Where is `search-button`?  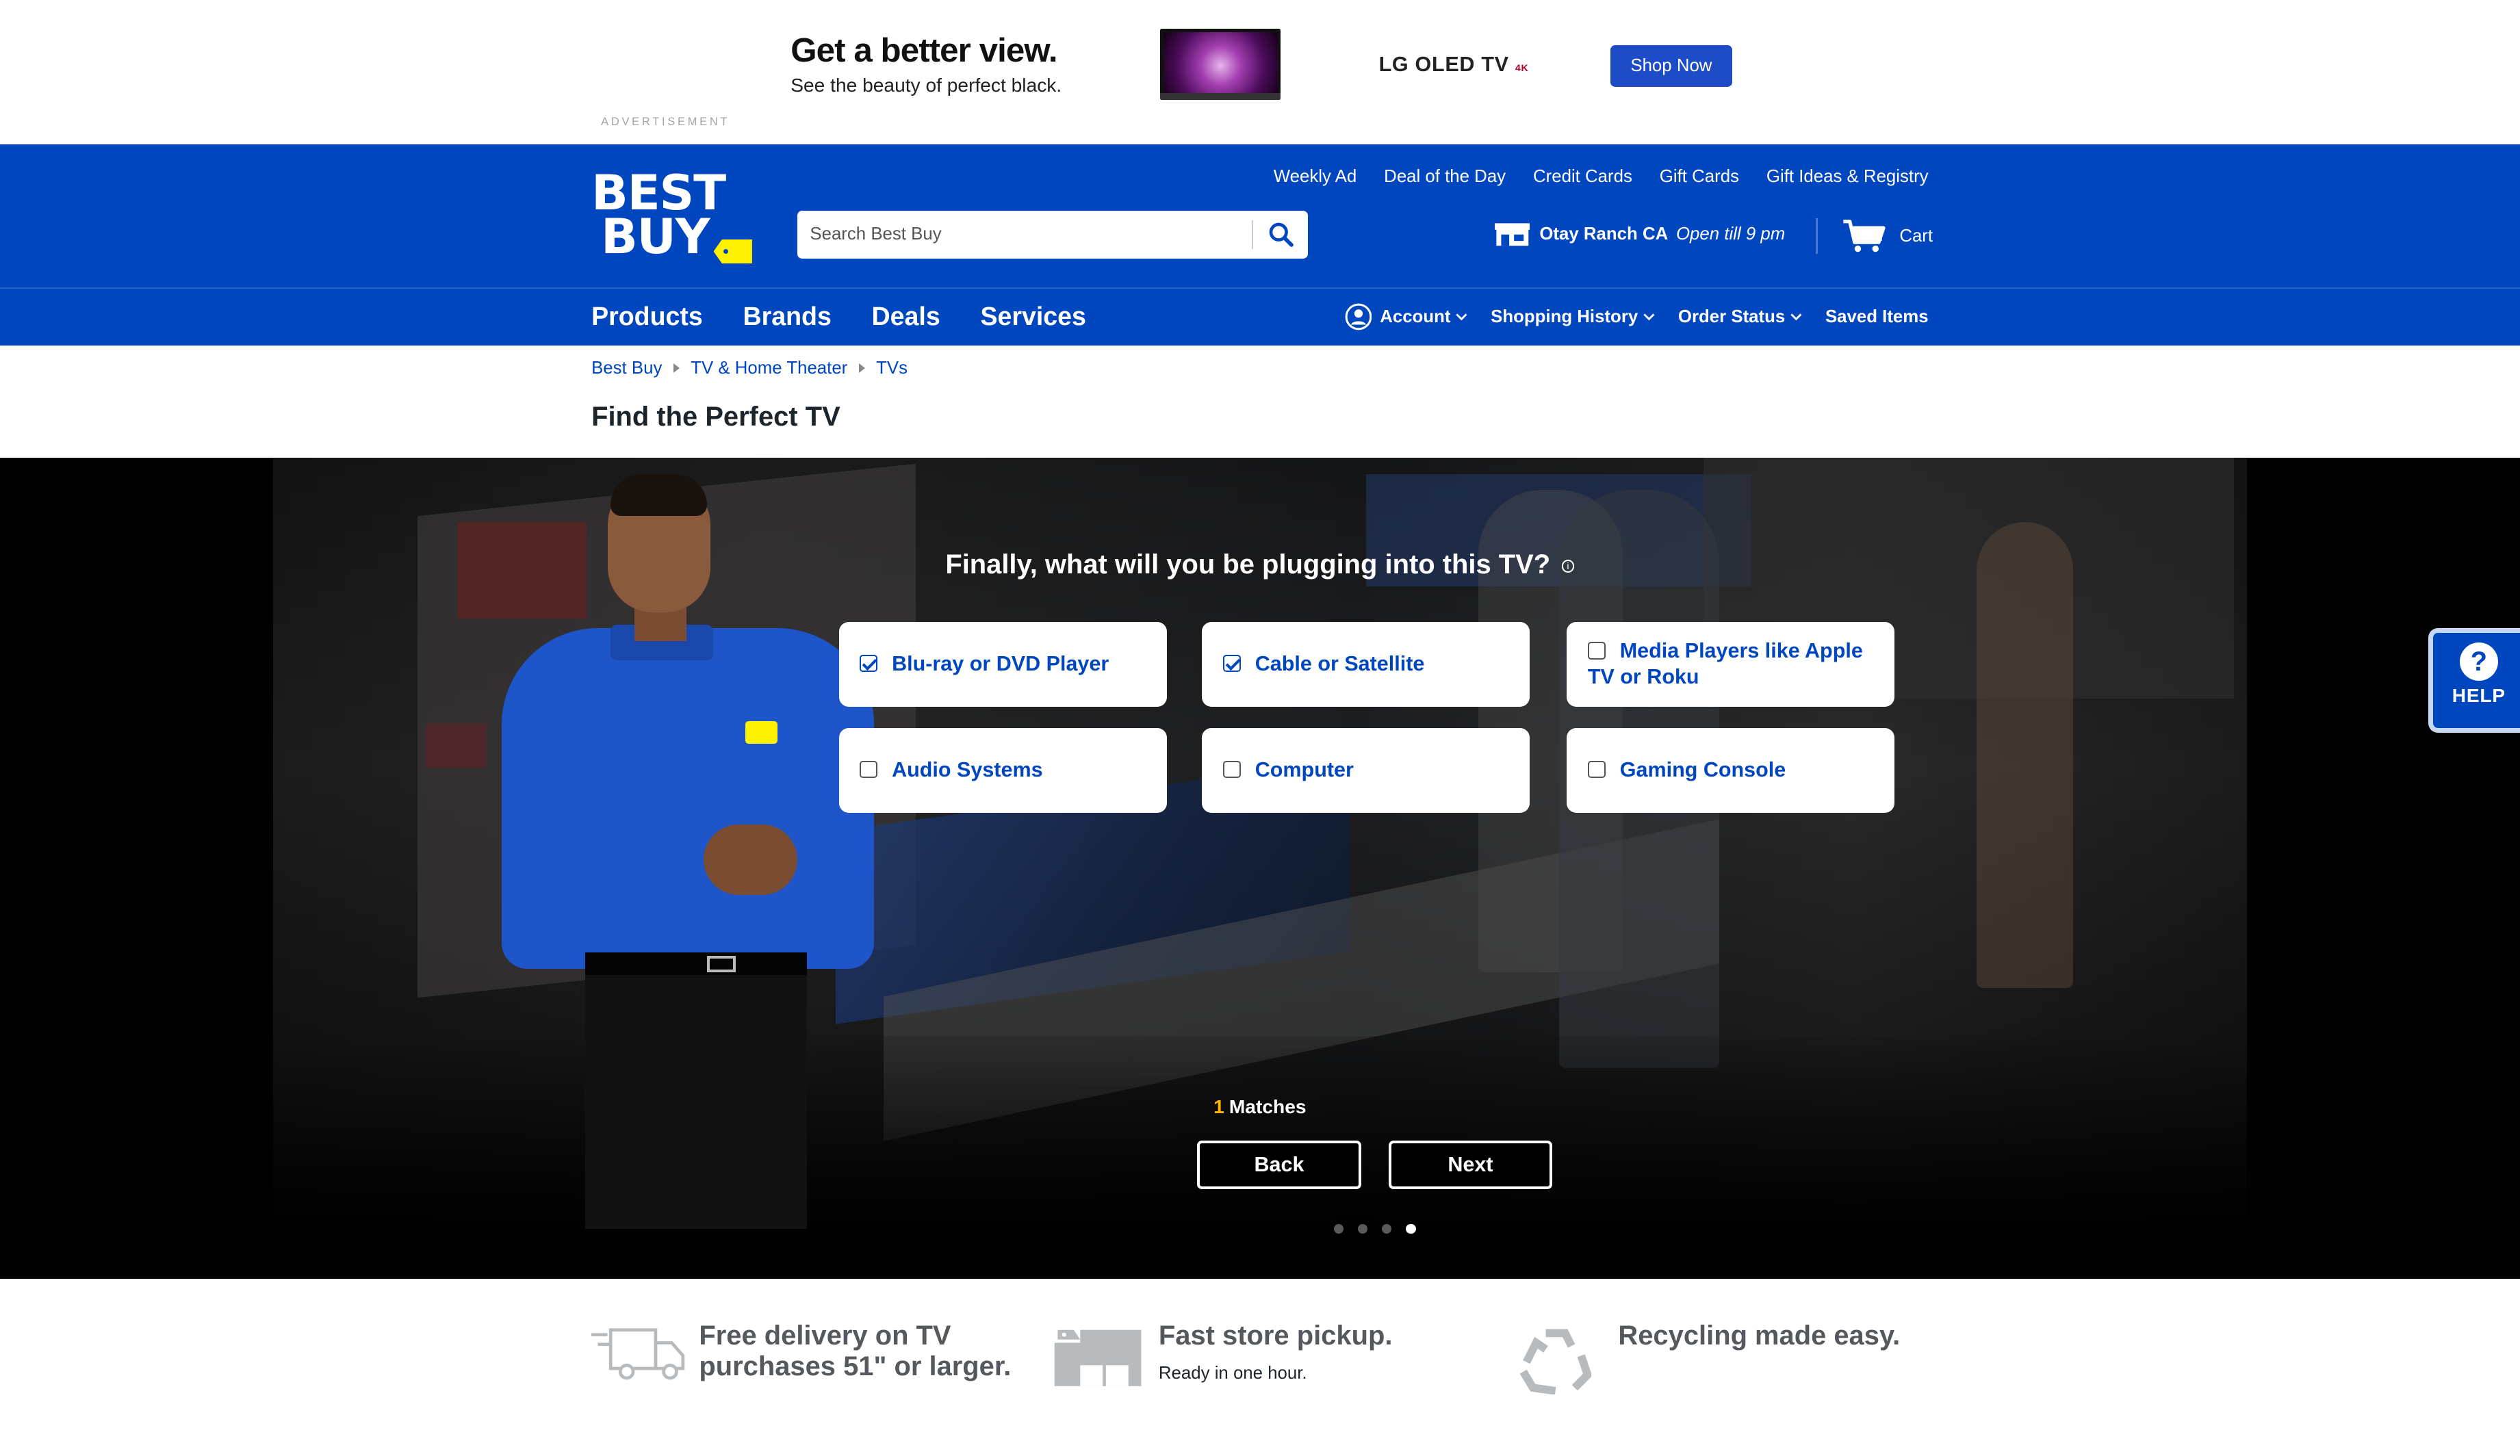
search-button is located at coordinates (1280, 235).